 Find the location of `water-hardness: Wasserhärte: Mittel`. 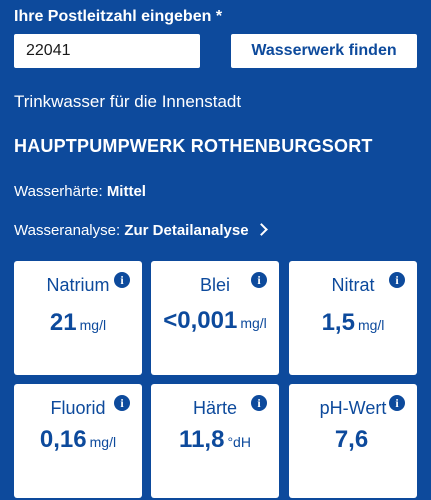

water-hardness: Wasserhärte: Mittel is located at coordinates (80, 191).